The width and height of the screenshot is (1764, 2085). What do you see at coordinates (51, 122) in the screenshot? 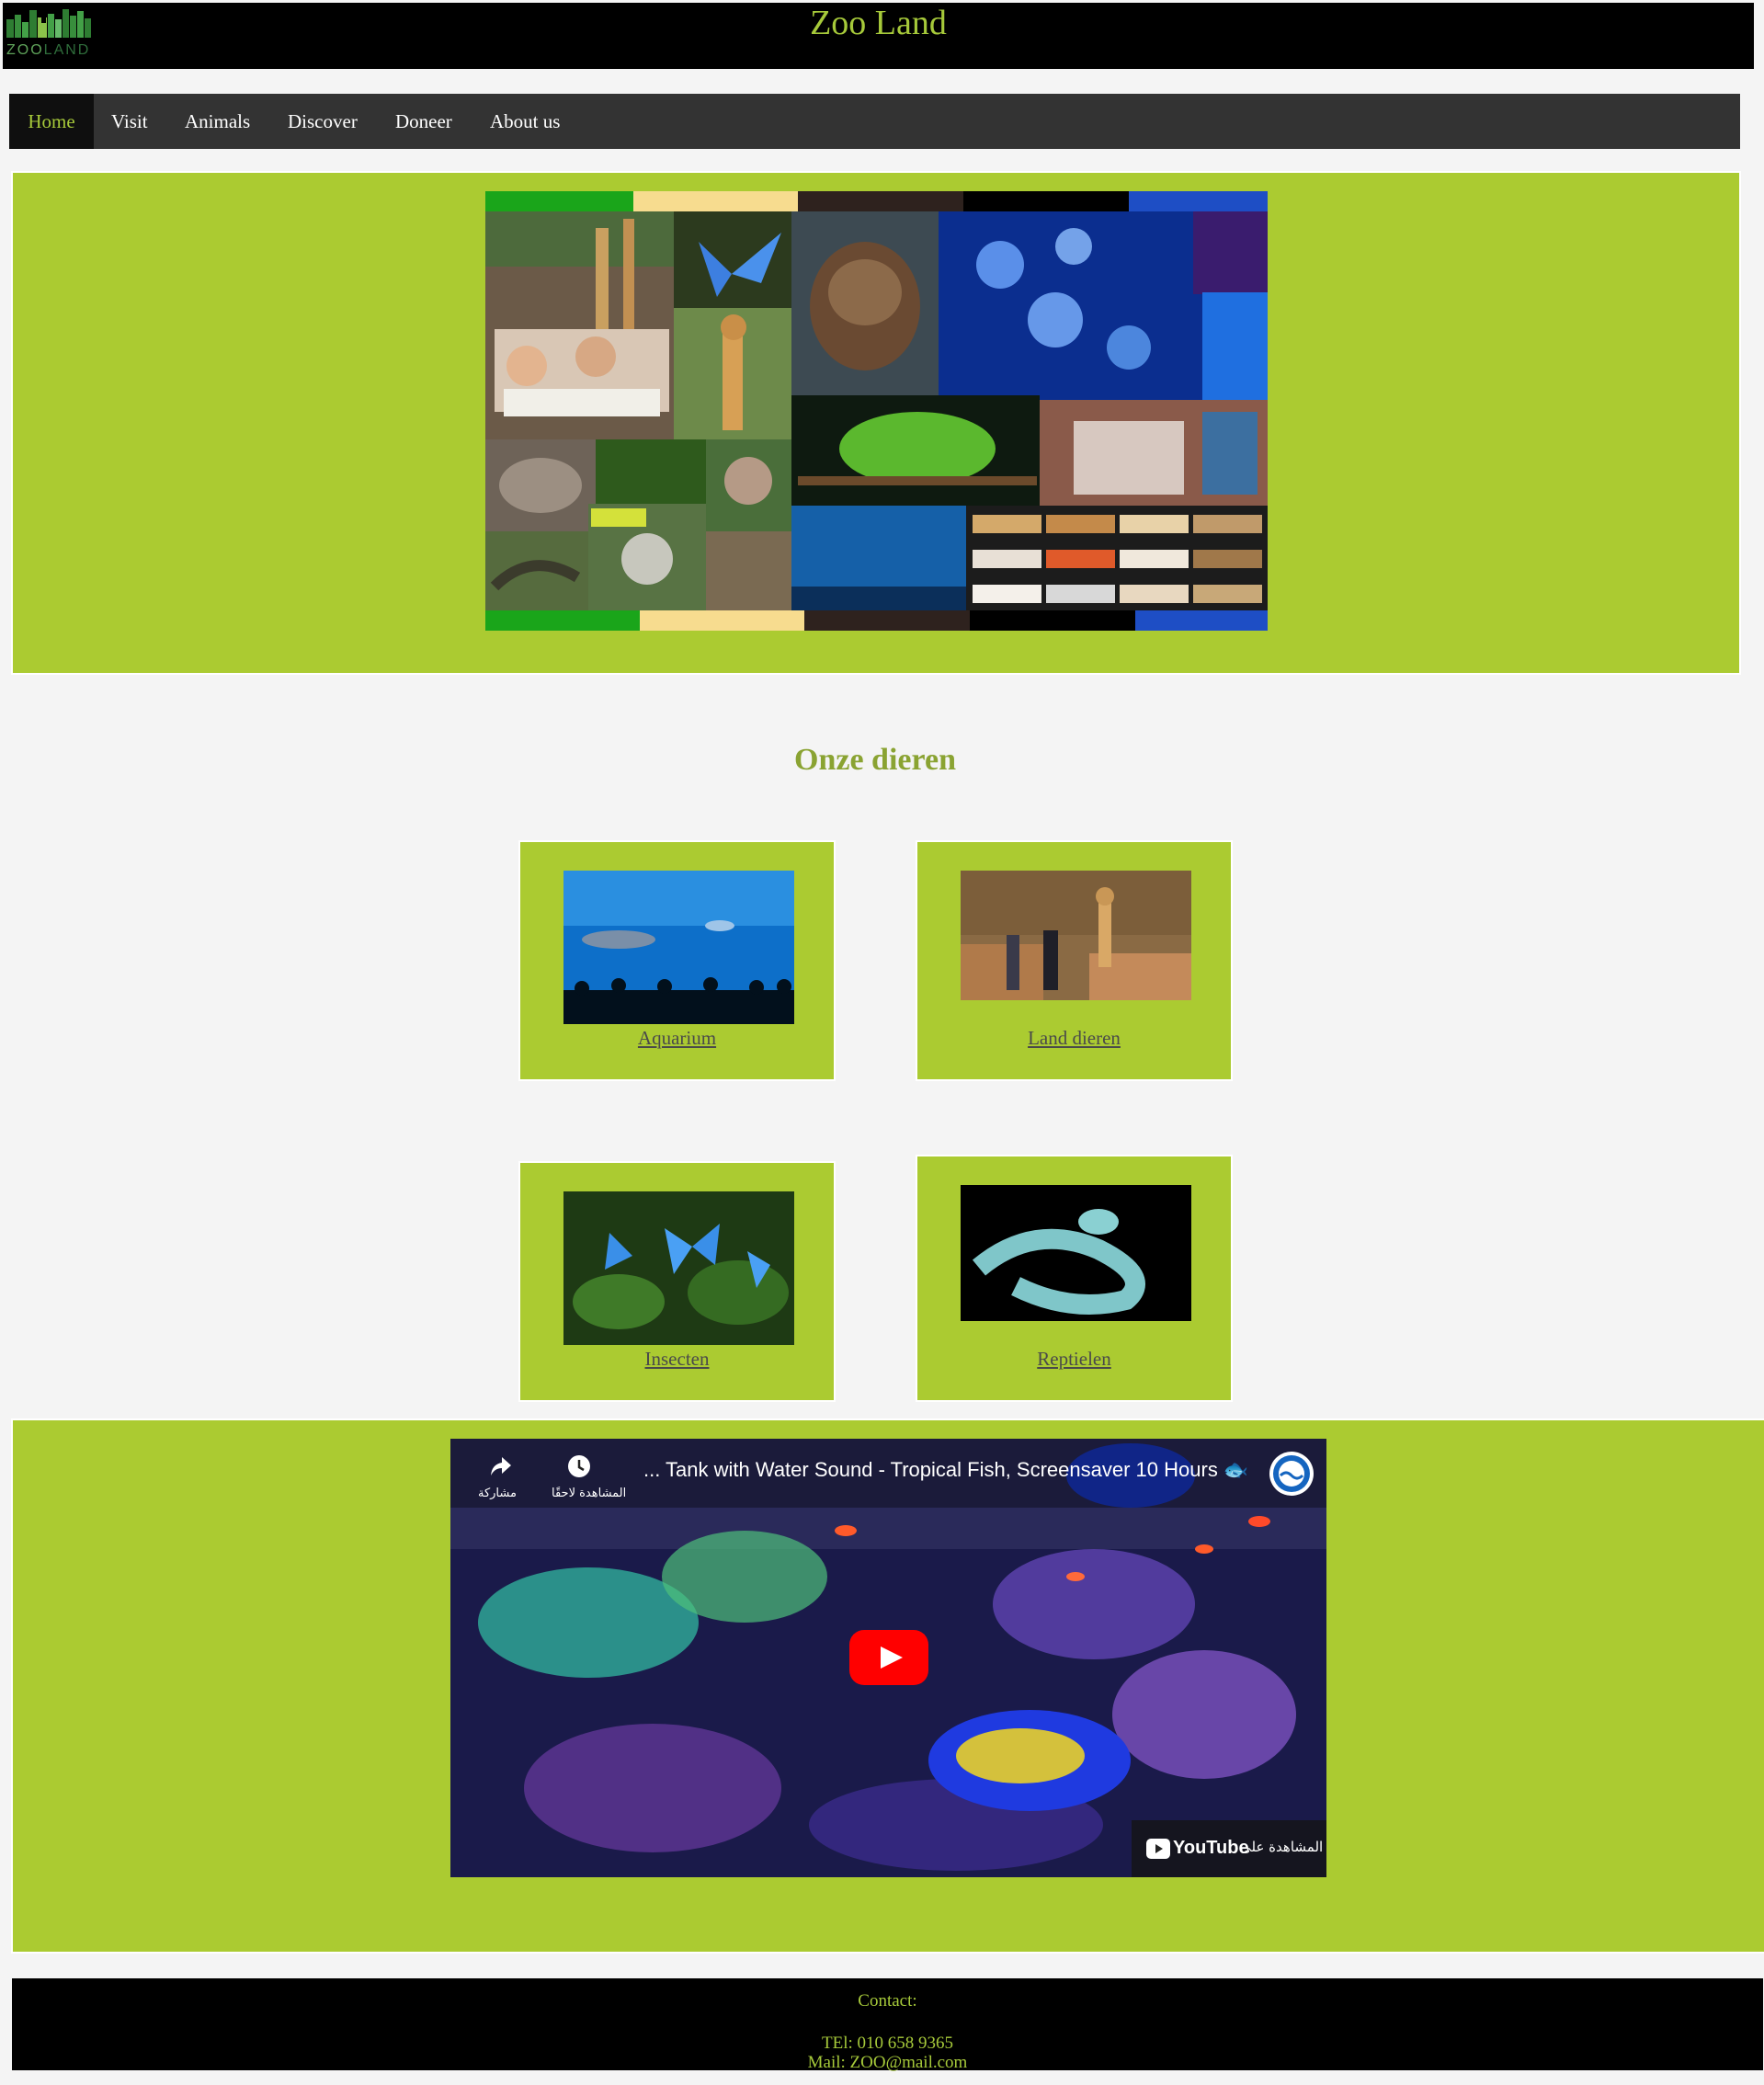
I see `nav-home: Home` at bounding box center [51, 122].